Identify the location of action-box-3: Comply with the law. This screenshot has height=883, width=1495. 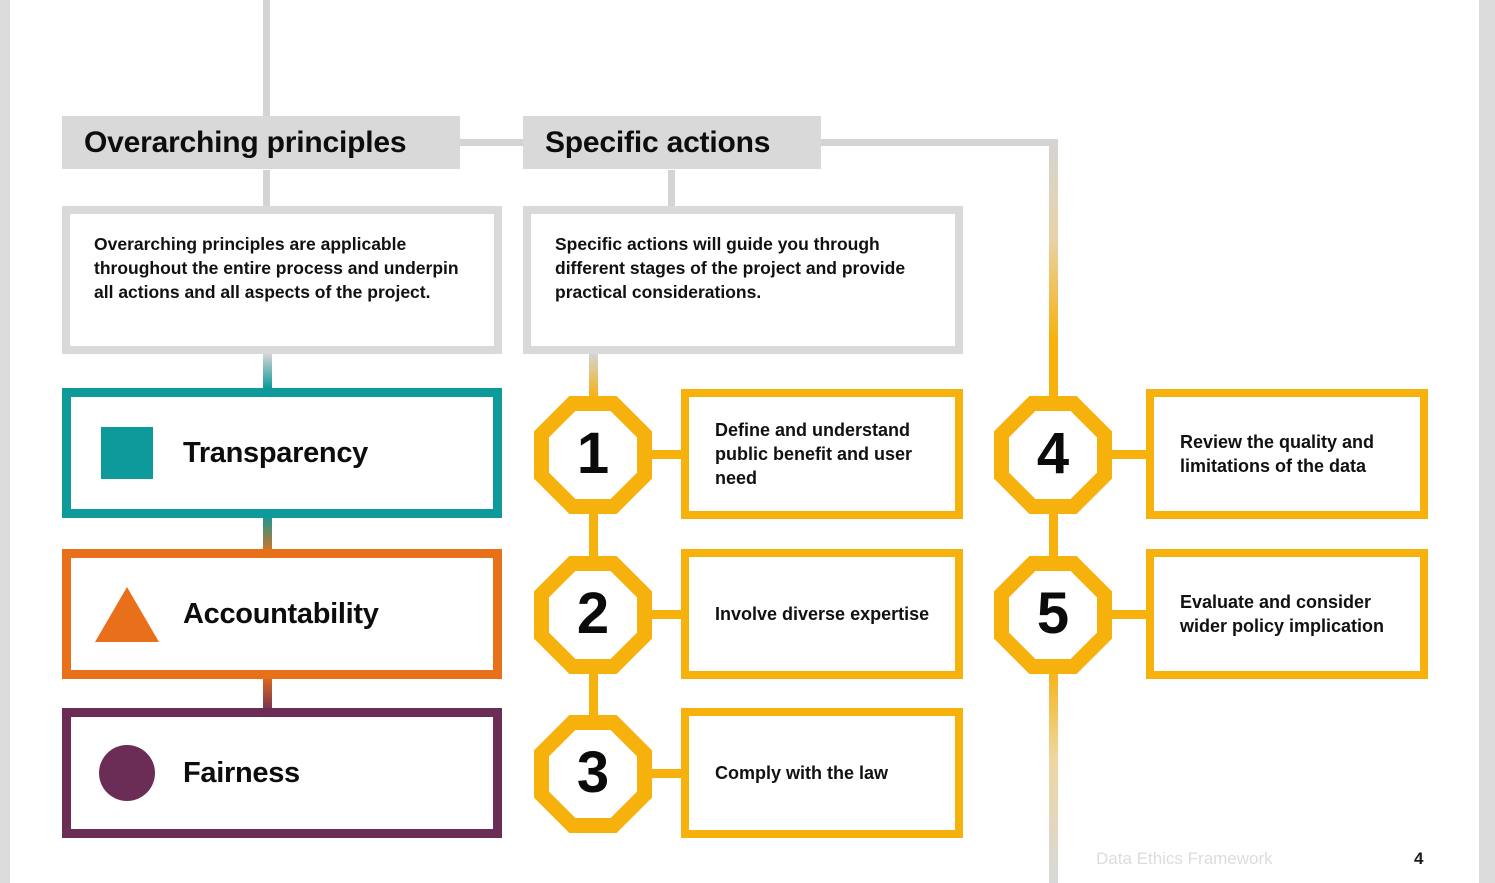
(822, 773).